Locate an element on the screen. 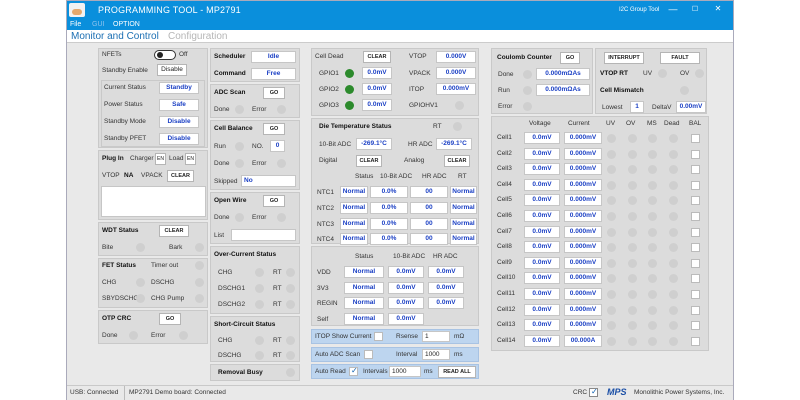 The height and width of the screenshot is (400, 800). wdt-clear-button: CLEAR is located at coordinates (174, 231).